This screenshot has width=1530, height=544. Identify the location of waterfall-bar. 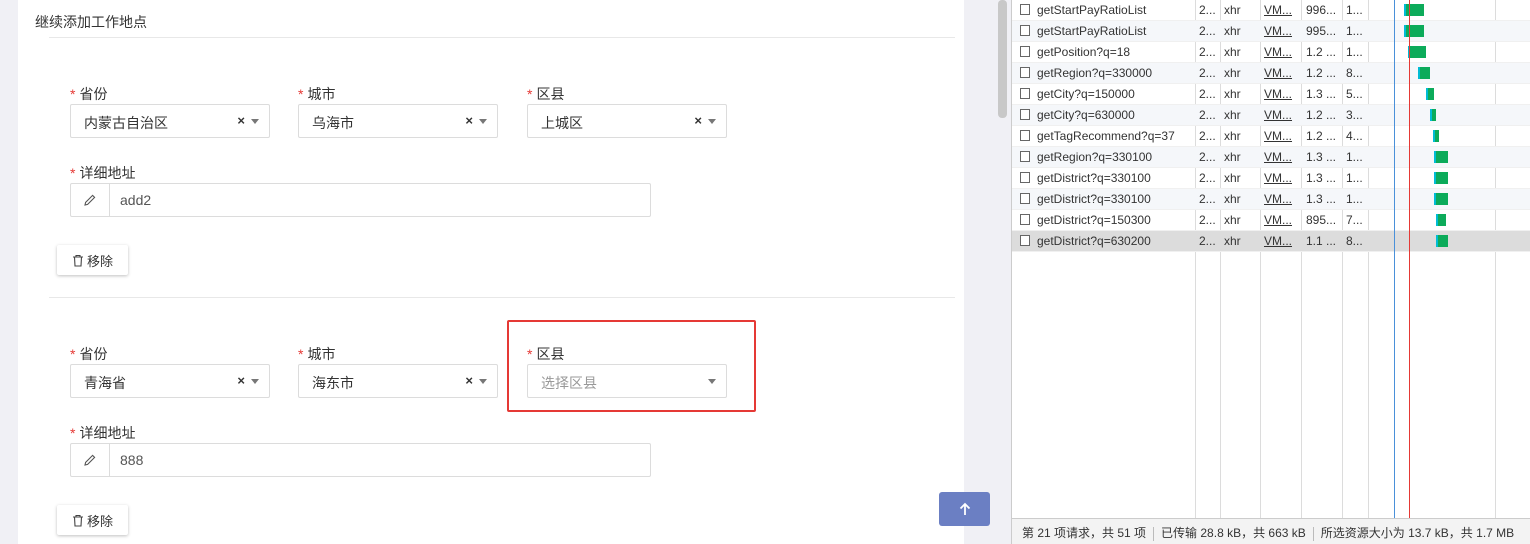
(1424, 73).